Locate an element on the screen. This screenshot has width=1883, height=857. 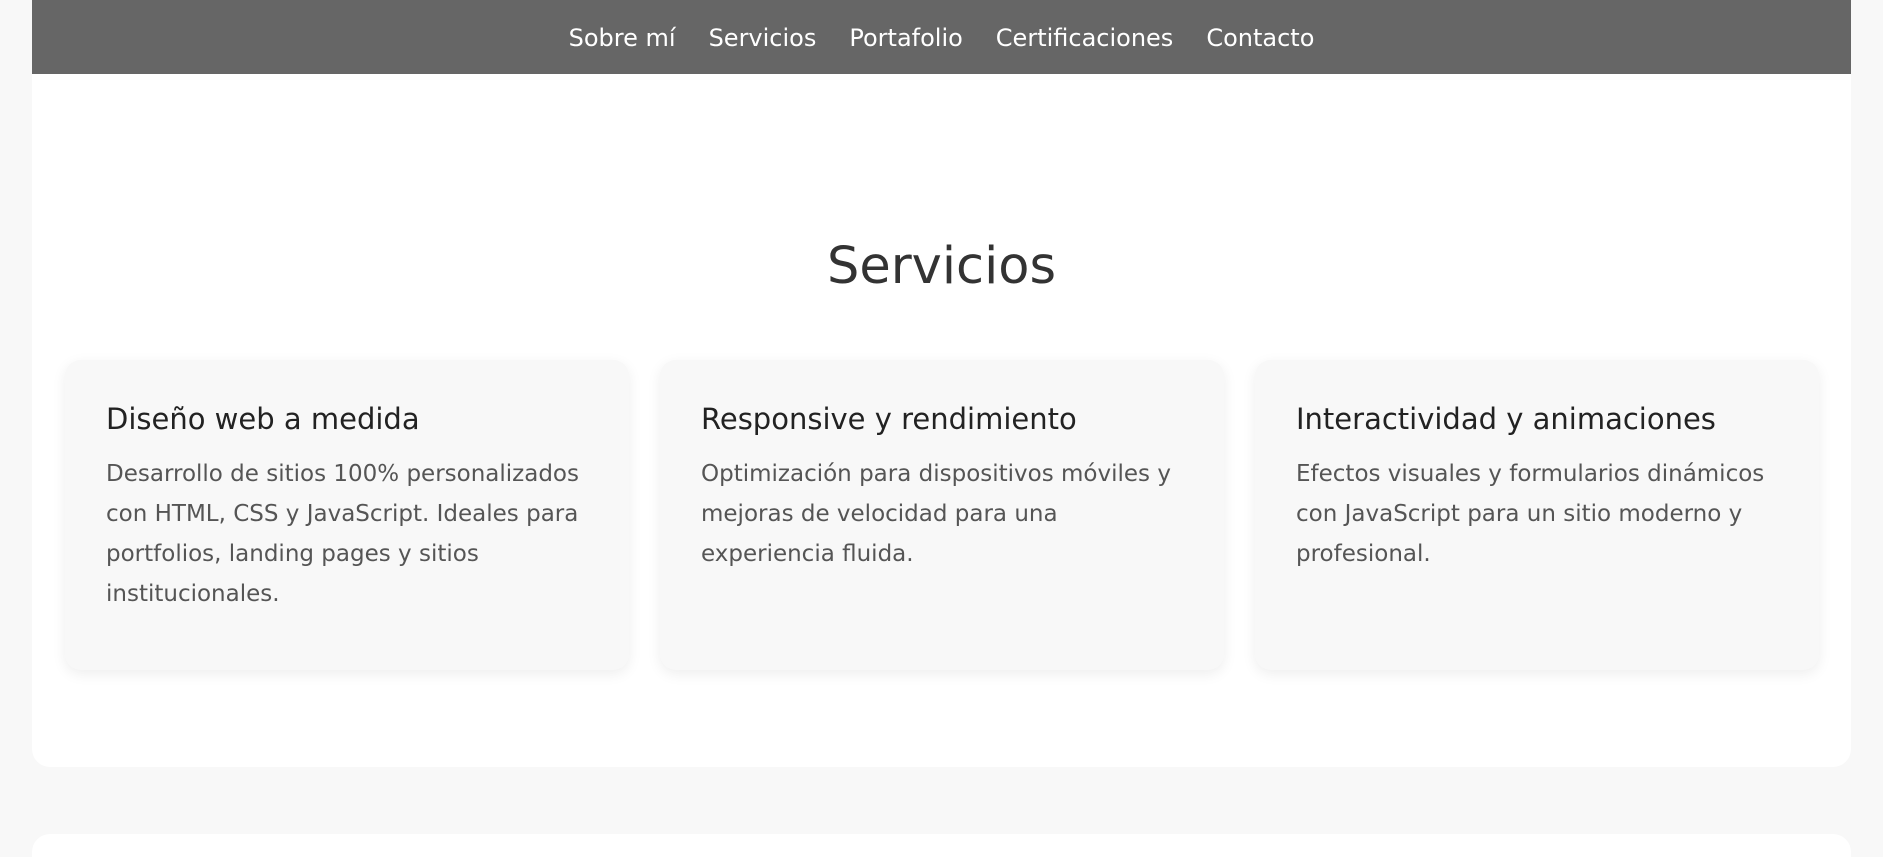
card-title: Interactividad y animaciones is located at coordinates (1506, 419).